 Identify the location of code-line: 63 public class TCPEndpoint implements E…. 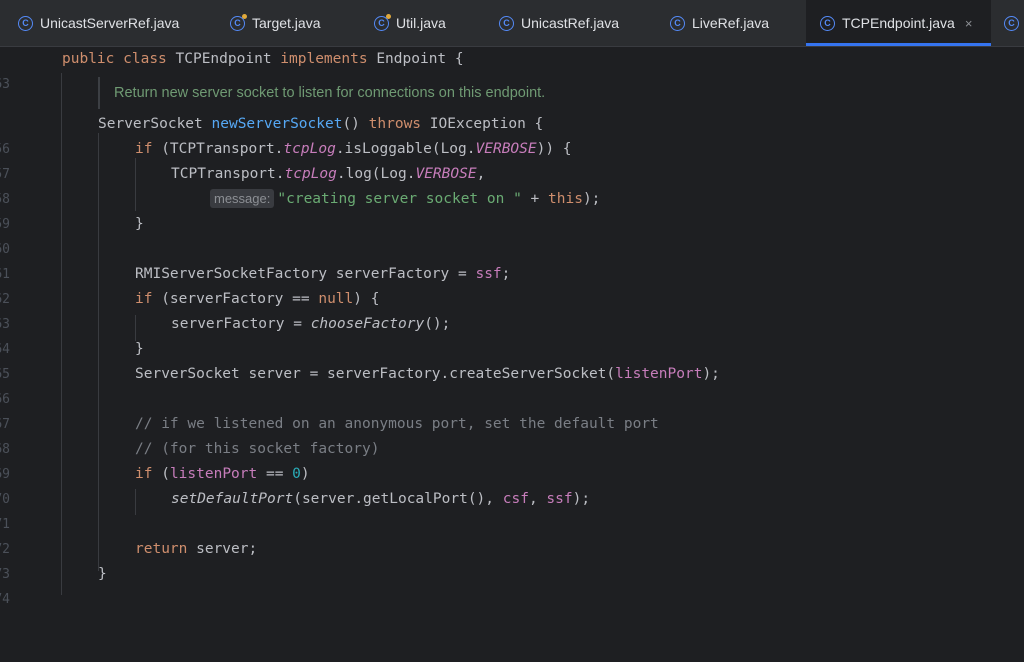
(512, 69).